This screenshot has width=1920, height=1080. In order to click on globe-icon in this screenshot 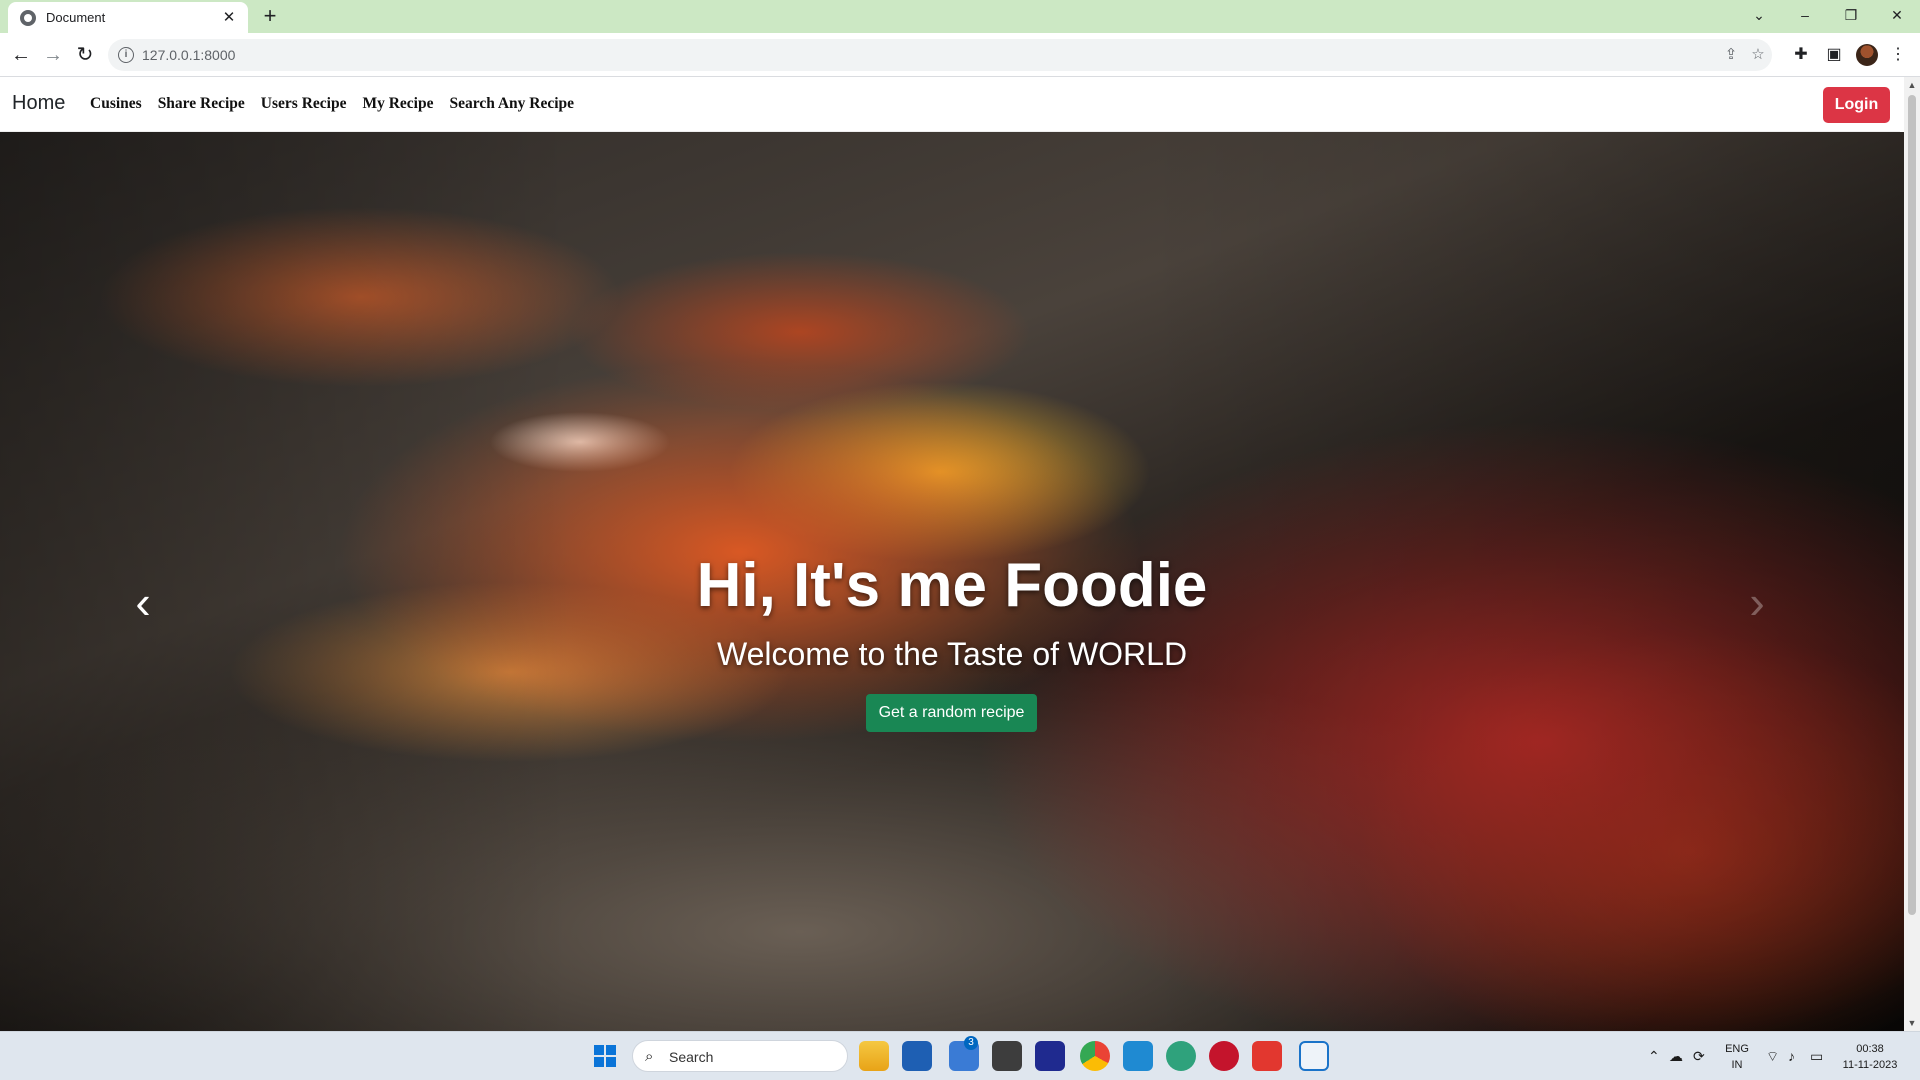, I will do `click(28, 17)`.